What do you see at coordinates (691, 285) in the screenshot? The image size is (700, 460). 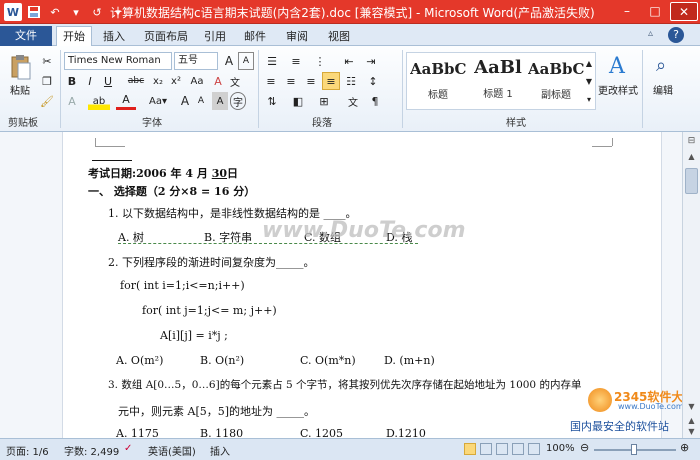 I see `vertical-scrollbar: ⊟ ▲ ▼ ▲ ▼` at bounding box center [691, 285].